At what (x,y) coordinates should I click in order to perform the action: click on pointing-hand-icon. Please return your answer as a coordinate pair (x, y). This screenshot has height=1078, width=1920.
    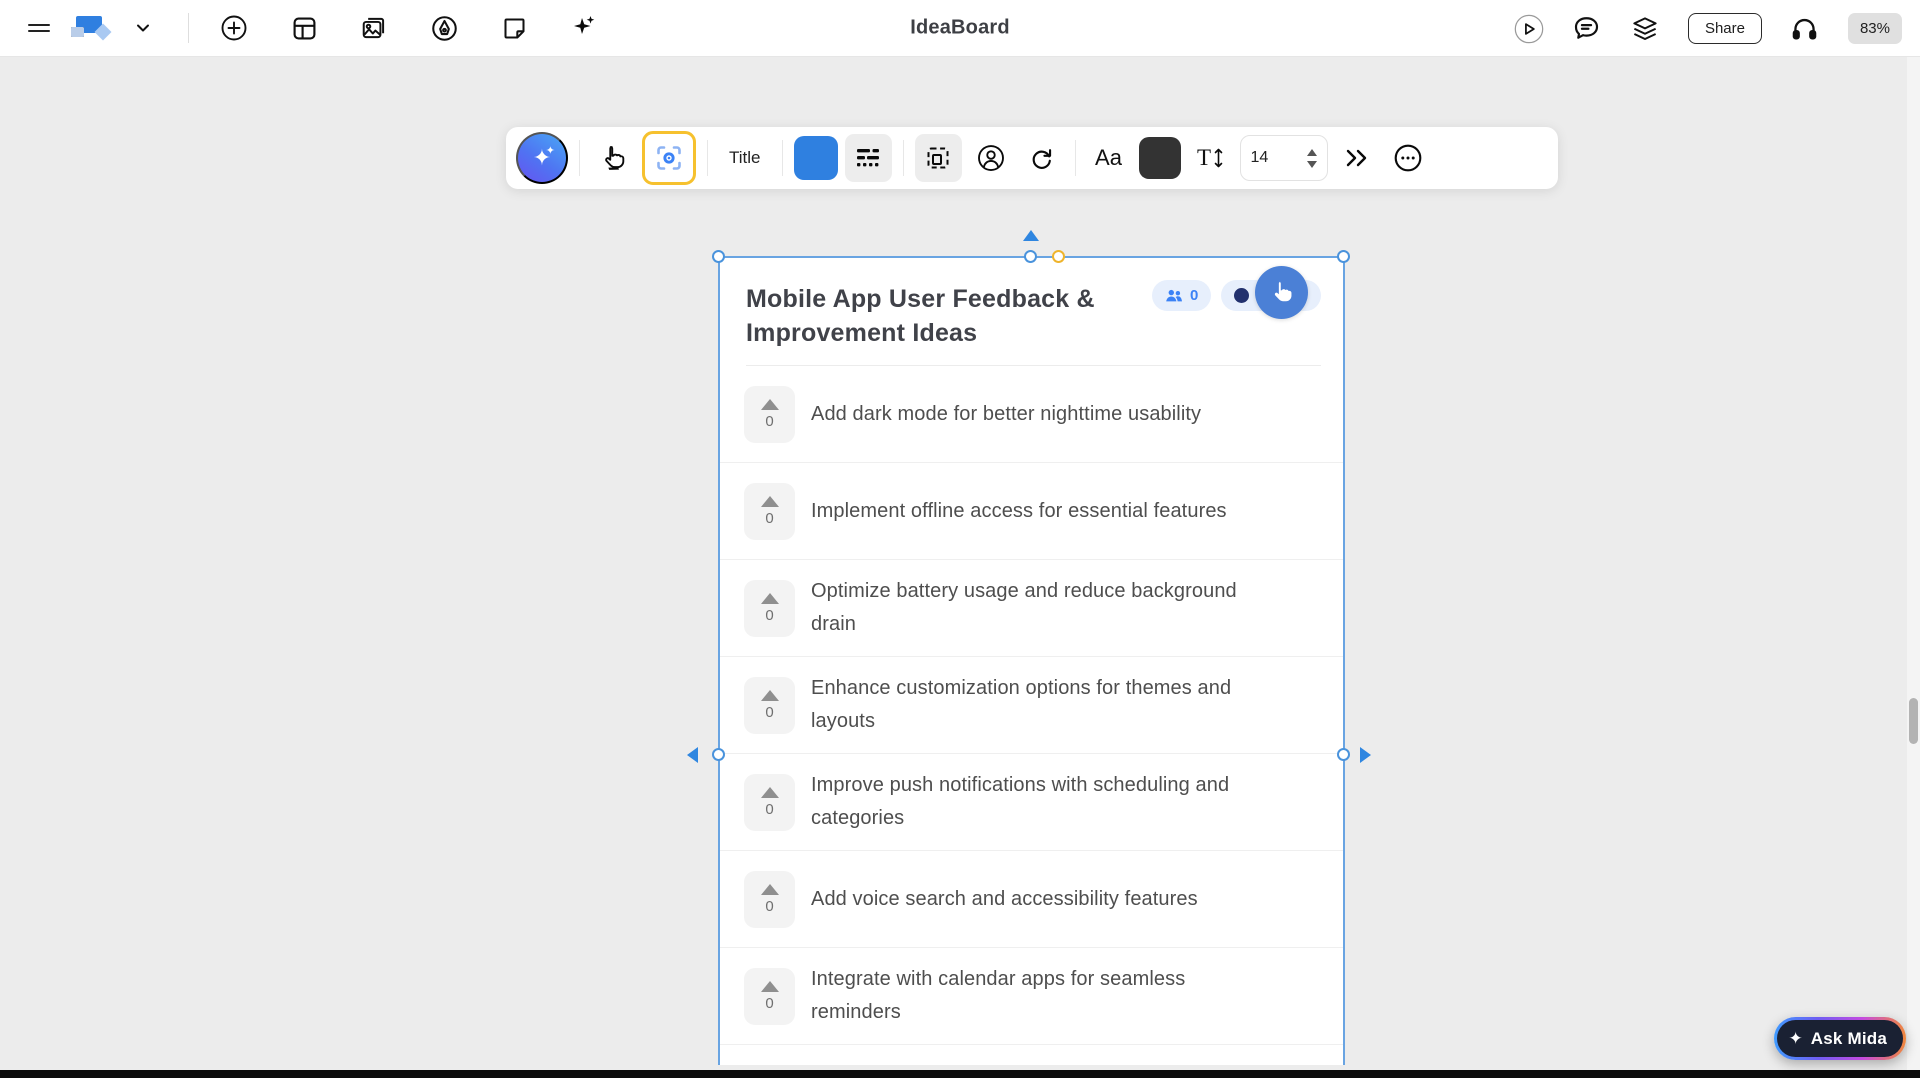
    Looking at the image, I should click on (1283, 291).